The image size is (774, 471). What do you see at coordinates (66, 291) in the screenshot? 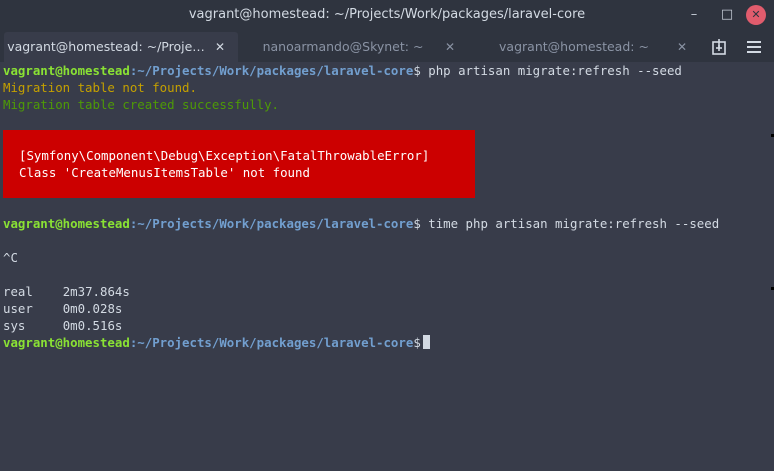
I see `output-time-real: real 2m37.864s` at bounding box center [66, 291].